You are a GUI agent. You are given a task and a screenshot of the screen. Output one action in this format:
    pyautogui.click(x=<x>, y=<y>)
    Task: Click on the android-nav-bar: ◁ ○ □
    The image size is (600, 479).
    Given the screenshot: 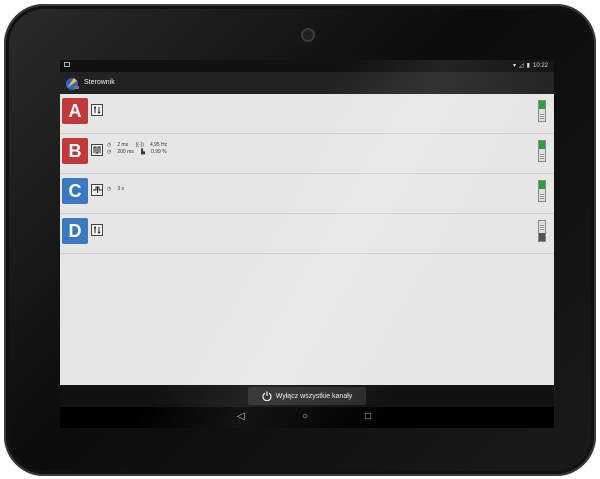 What is the action you would take?
    pyautogui.click(x=307, y=417)
    